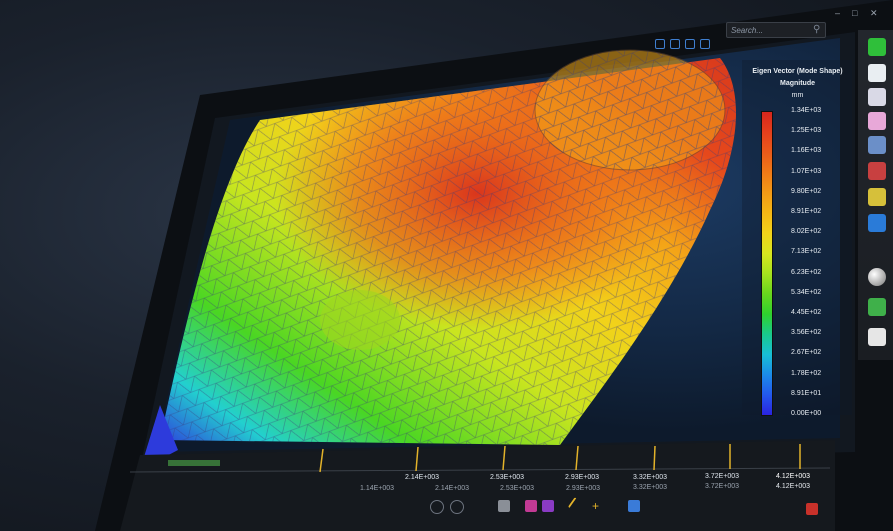  I want to click on legend-unit: mm, so click(797, 95).